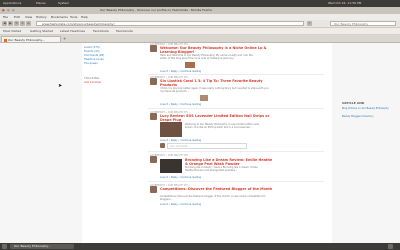  Describe the element at coordinates (91, 51) in the screenshot. I see `sidebar-link-friends: Friends (43)` at that location.